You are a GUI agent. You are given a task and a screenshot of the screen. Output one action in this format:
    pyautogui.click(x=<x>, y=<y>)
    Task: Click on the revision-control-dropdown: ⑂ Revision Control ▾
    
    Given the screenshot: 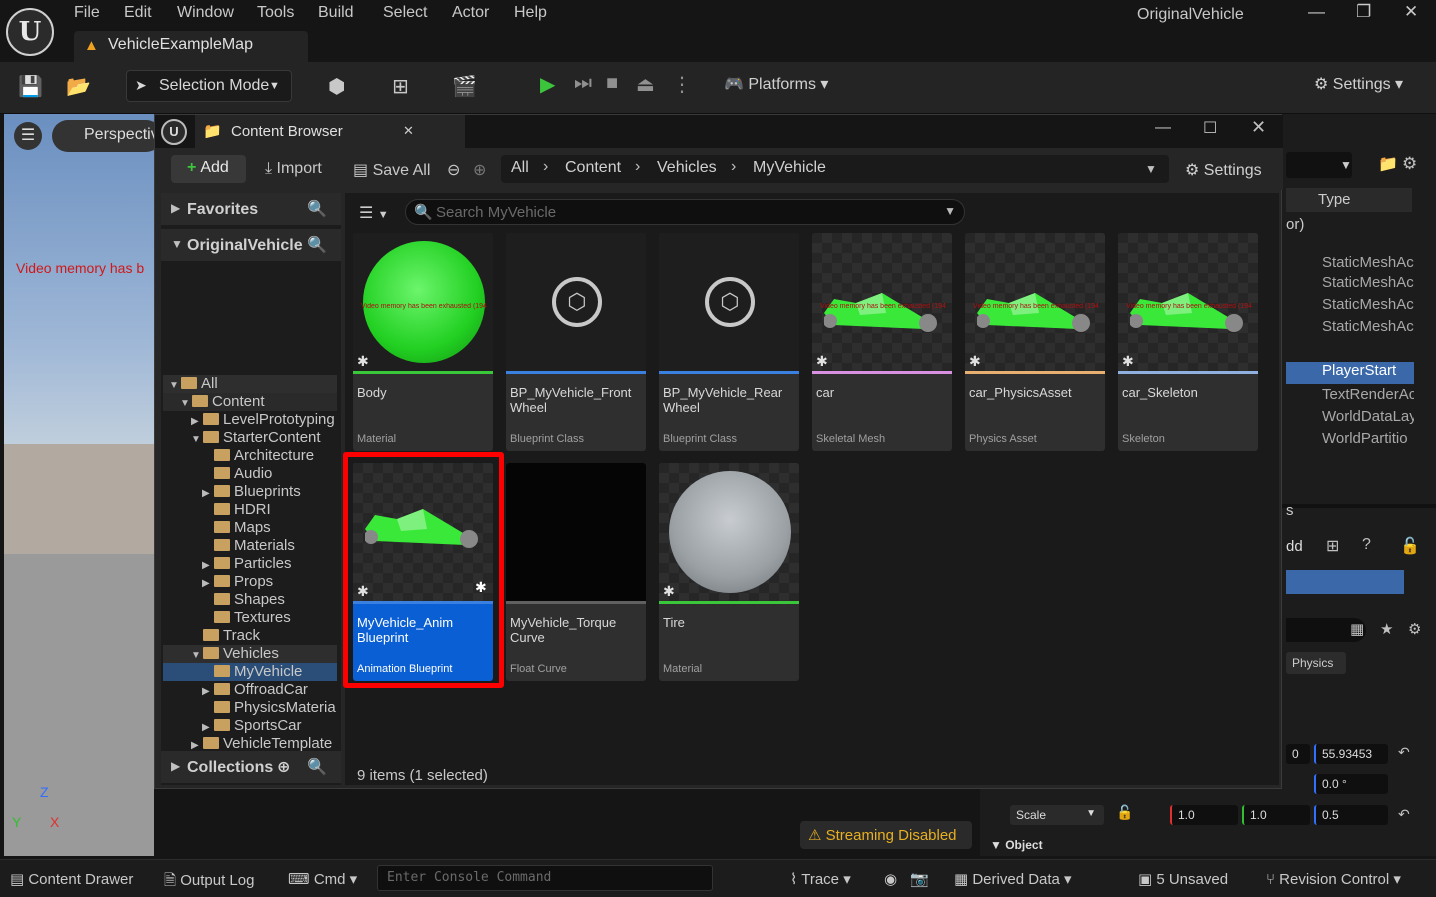 What is the action you would take?
    pyautogui.click(x=1333, y=879)
    